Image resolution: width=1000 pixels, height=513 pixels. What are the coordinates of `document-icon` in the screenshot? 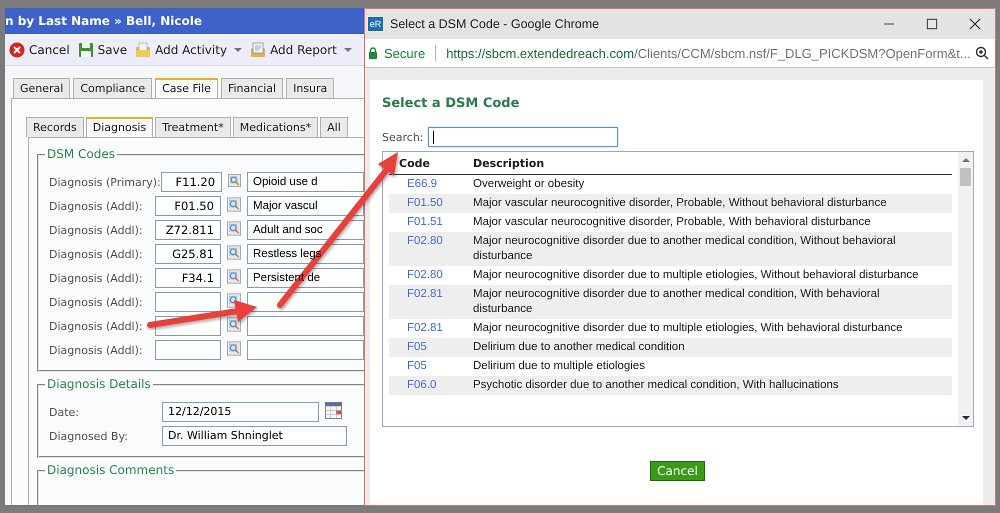 It's located at (258, 50).